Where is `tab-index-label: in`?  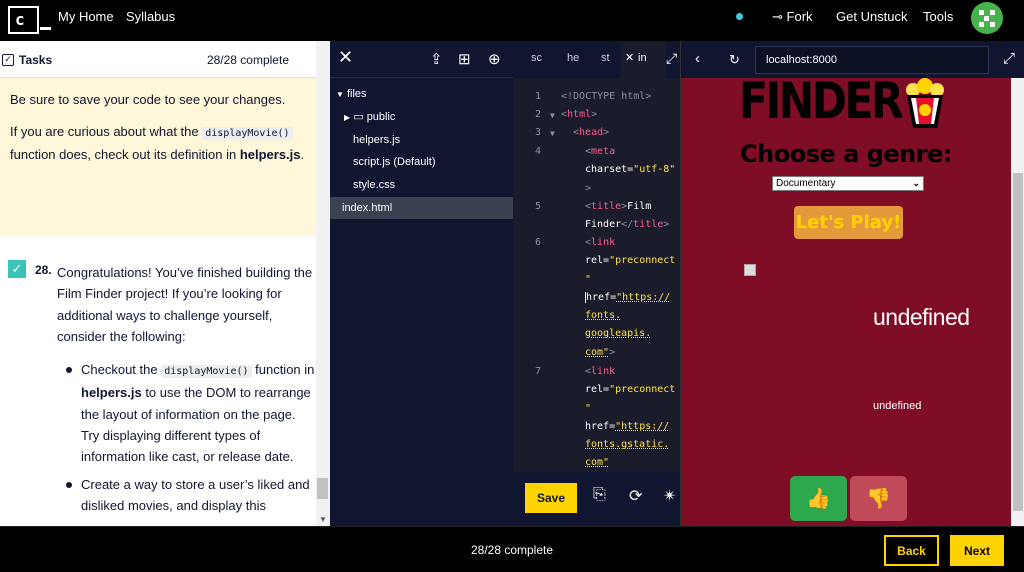
tab-index-label: in is located at coordinates (642, 58).